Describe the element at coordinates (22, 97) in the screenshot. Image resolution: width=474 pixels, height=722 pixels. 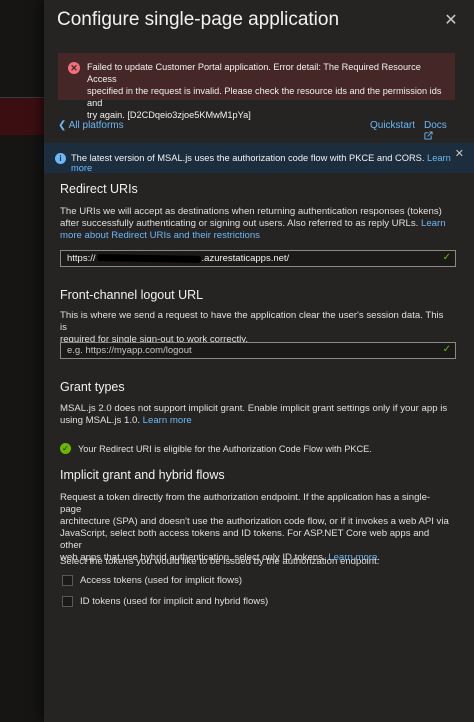
I see `background-divider` at that location.